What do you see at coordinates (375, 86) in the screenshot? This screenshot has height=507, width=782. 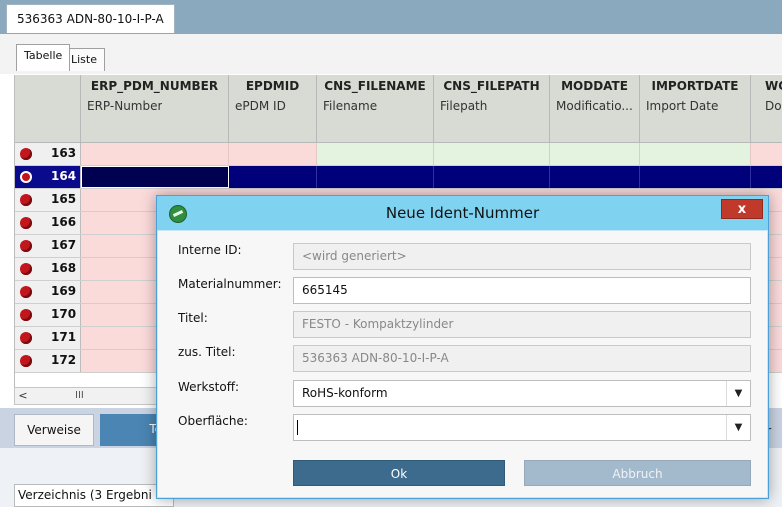 I see `column-name: CNS_FILENAME` at bounding box center [375, 86].